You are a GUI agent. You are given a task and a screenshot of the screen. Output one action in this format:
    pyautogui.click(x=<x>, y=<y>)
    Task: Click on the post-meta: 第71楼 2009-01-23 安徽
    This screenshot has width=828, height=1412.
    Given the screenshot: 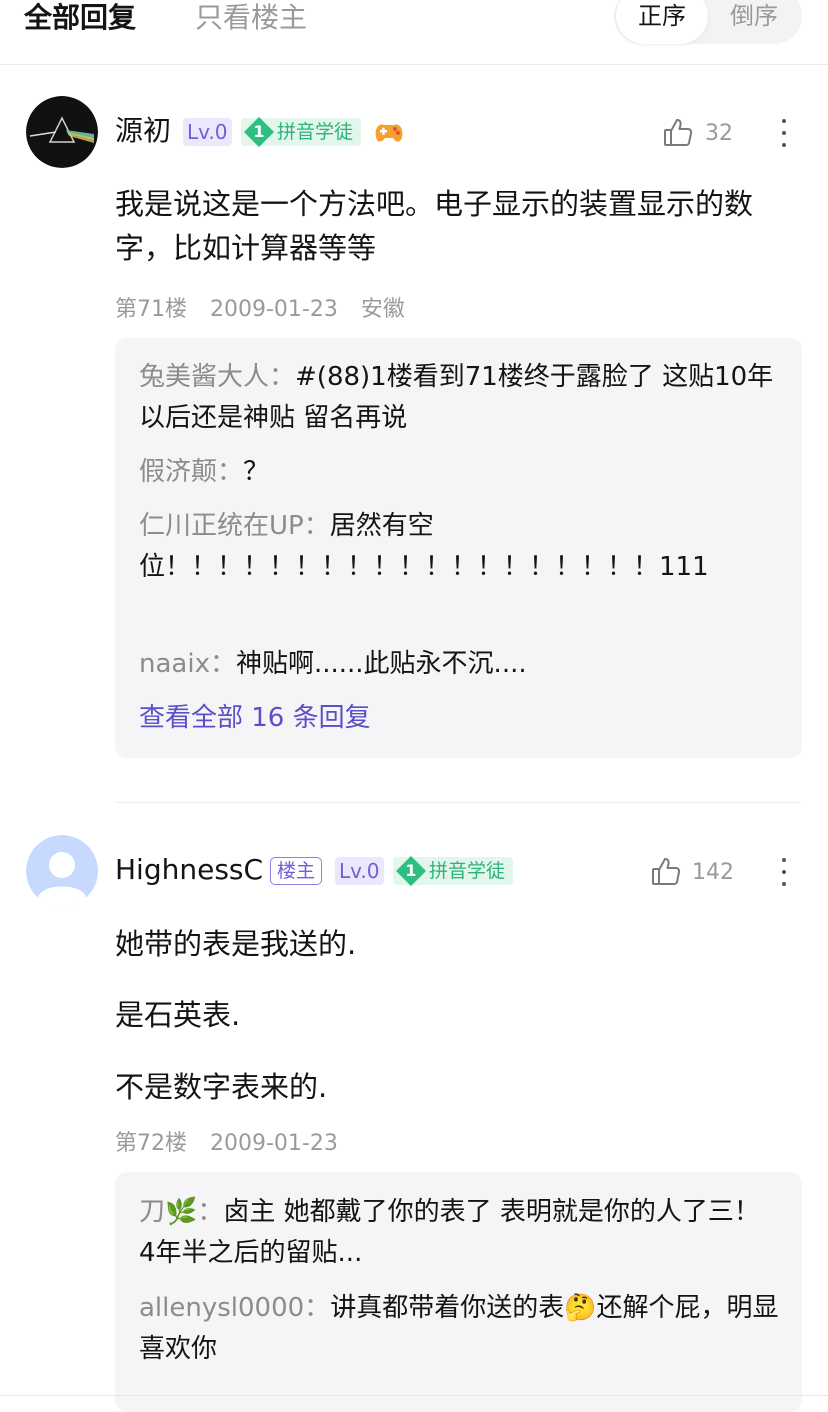 What is the action you would take?
    pyautogui.click(x=268, y=310)
    